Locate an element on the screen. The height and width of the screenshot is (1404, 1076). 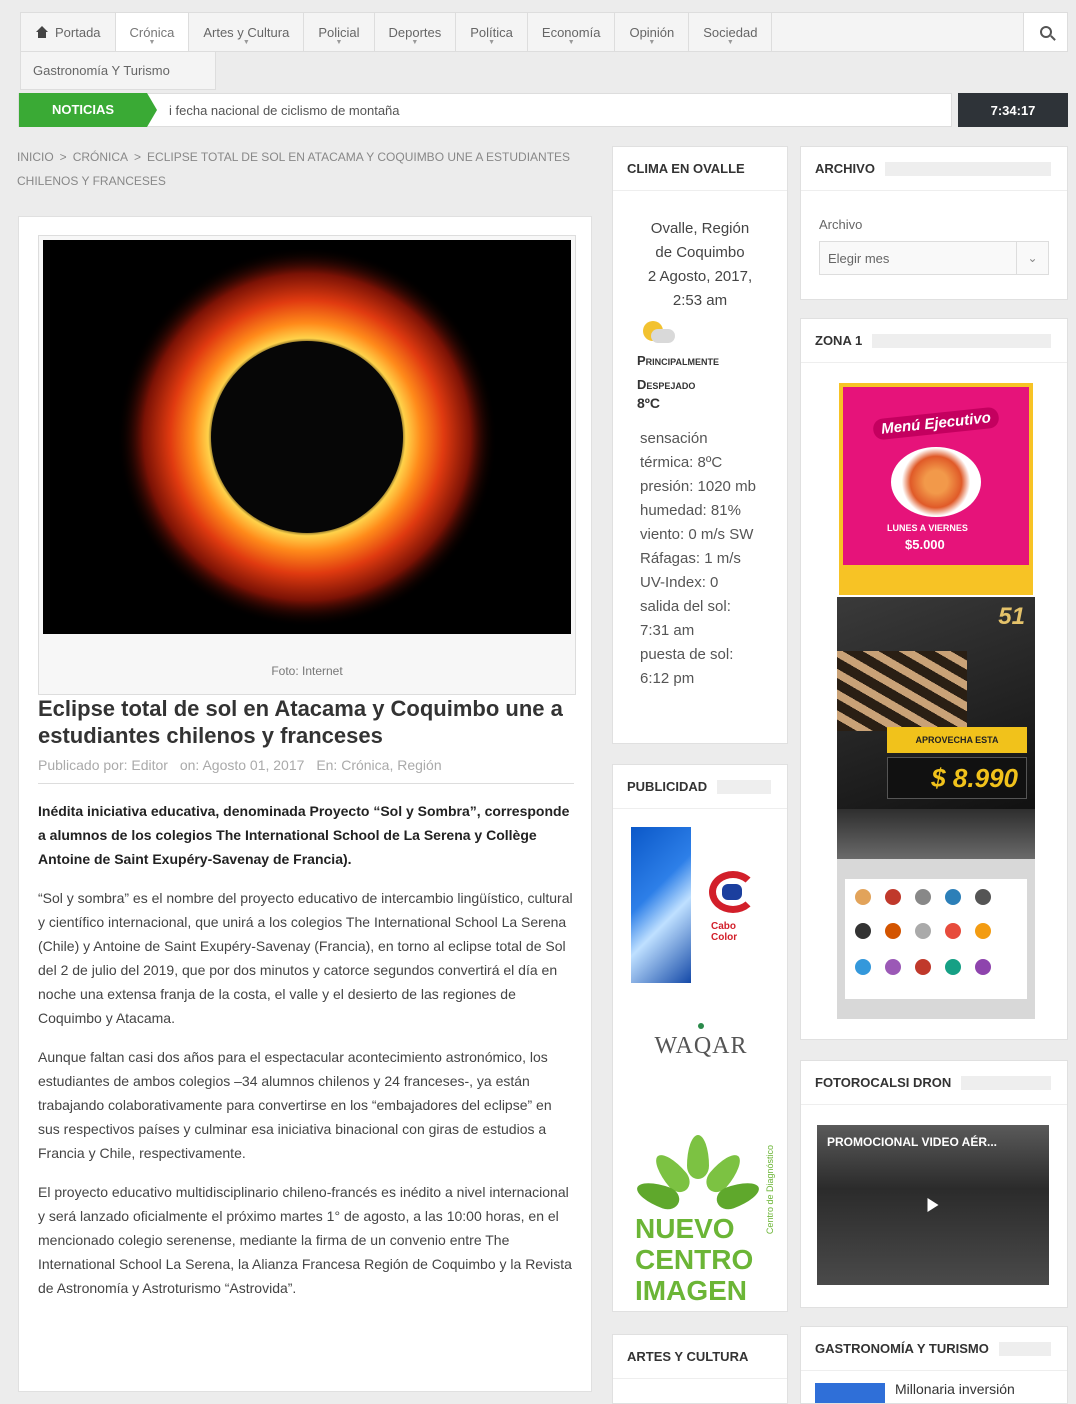
nav-item-opinion: Opinión ▼ is located at coordinates (652, 32).